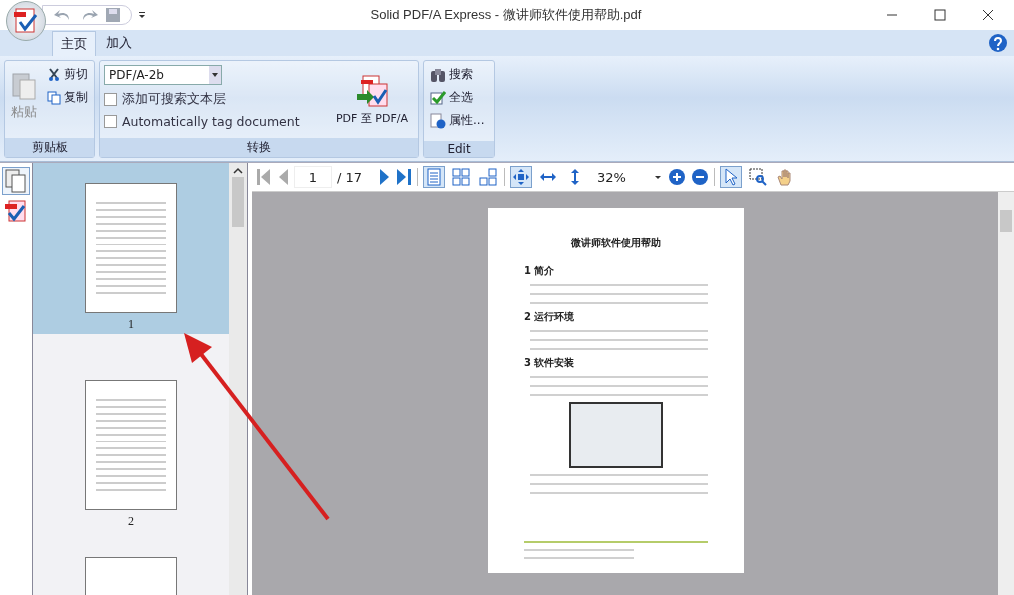 The height and width of the screenshot is (595, 1014). I want to click on paste-icon, so click(24, 86).